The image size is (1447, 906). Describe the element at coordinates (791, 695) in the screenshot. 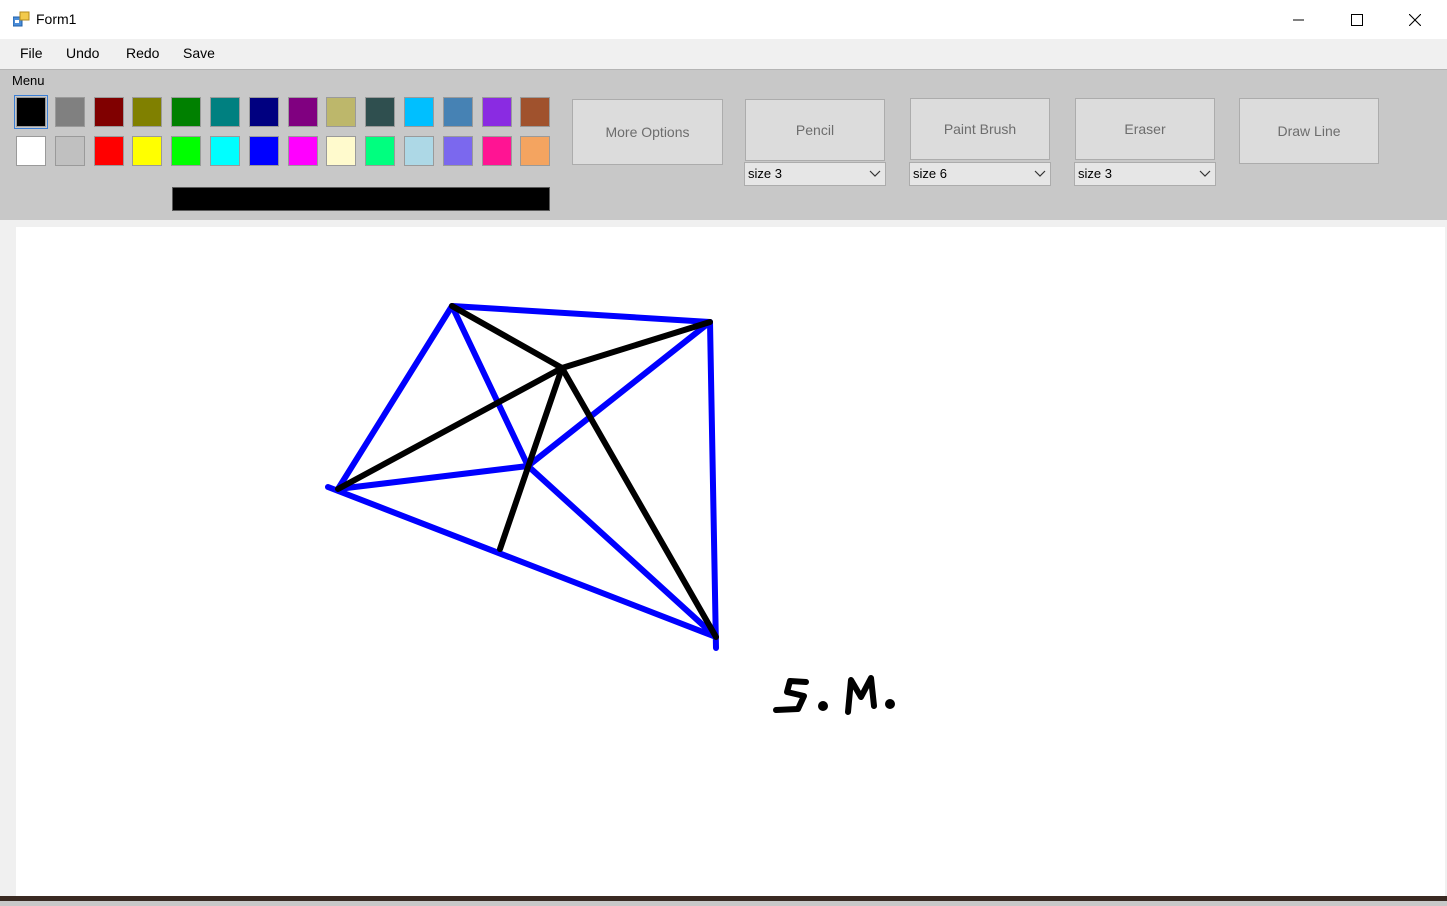

I see `signature-letter-s` at that location.